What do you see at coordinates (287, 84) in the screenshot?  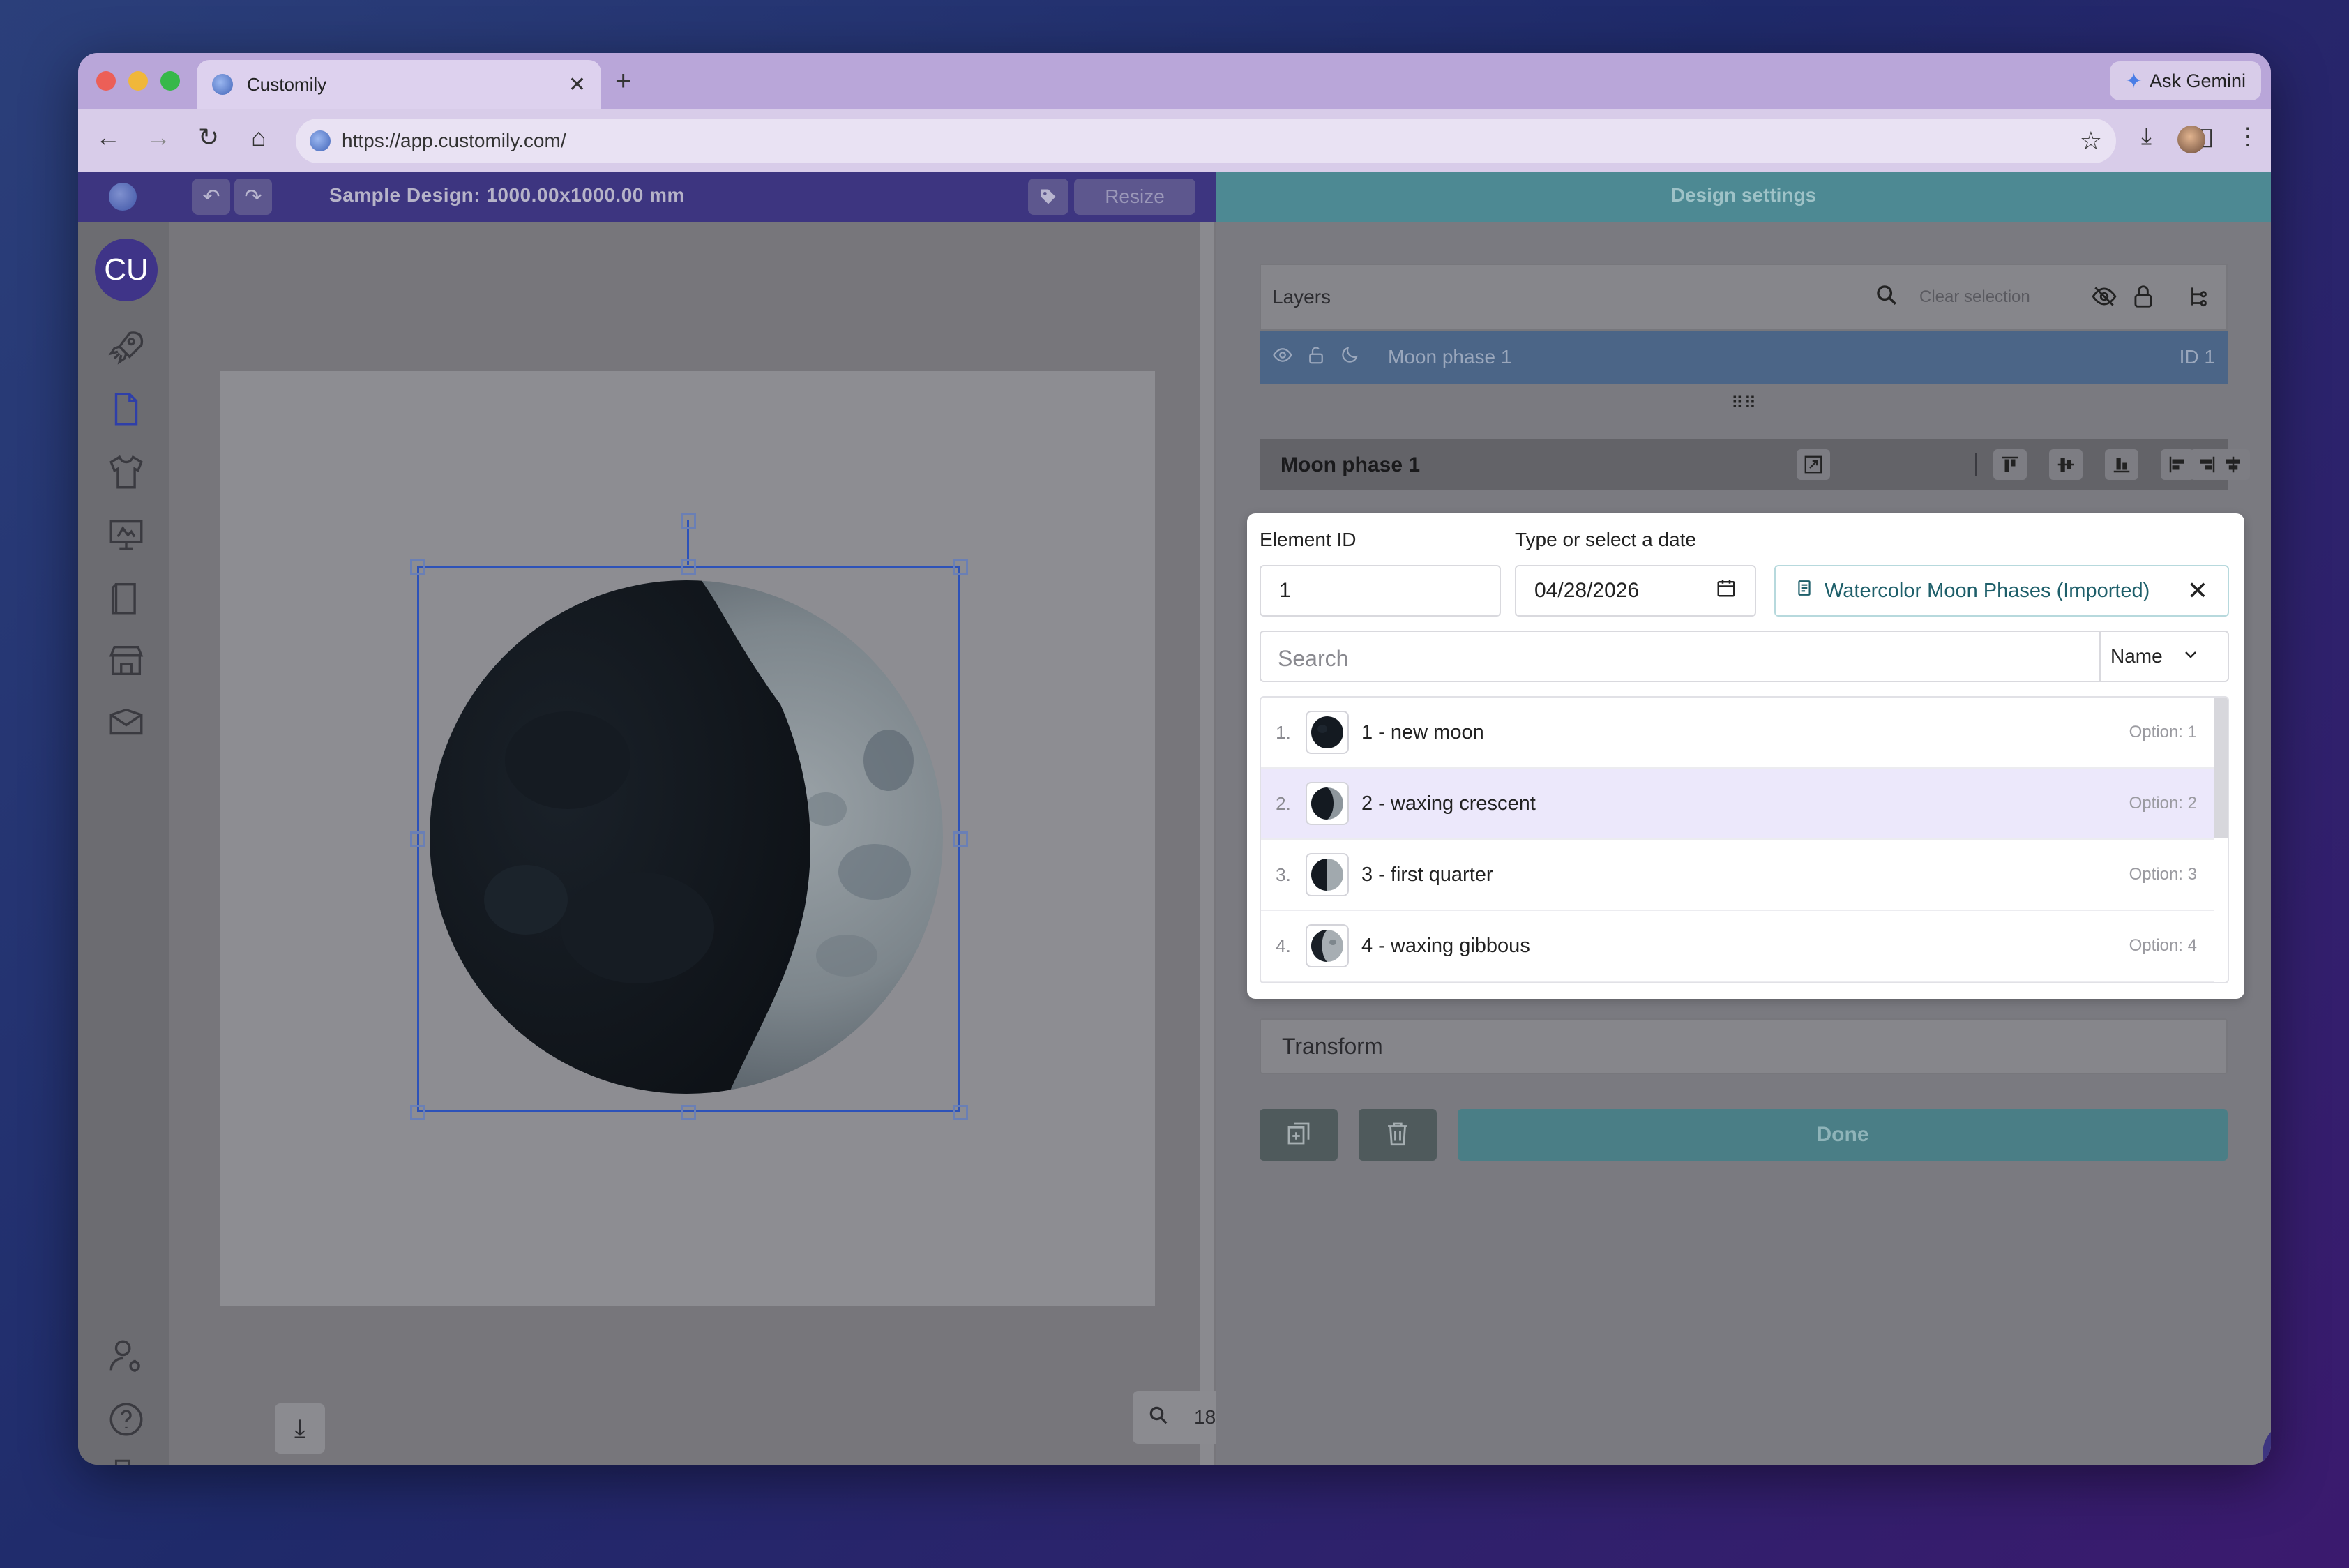 I see `tab-title: Customily` at bounding box center [287, 84].